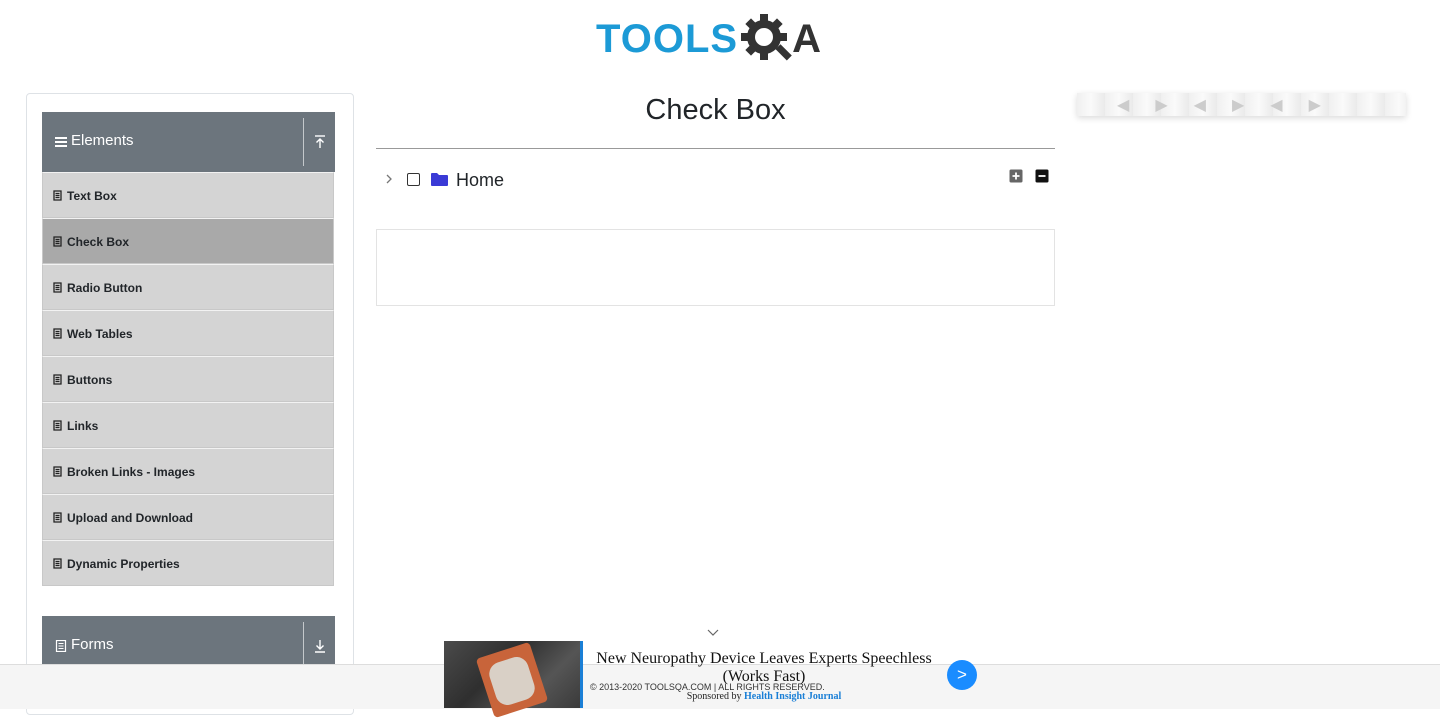  I want to click on sidebar-item-links: Links, so click(188, 425).